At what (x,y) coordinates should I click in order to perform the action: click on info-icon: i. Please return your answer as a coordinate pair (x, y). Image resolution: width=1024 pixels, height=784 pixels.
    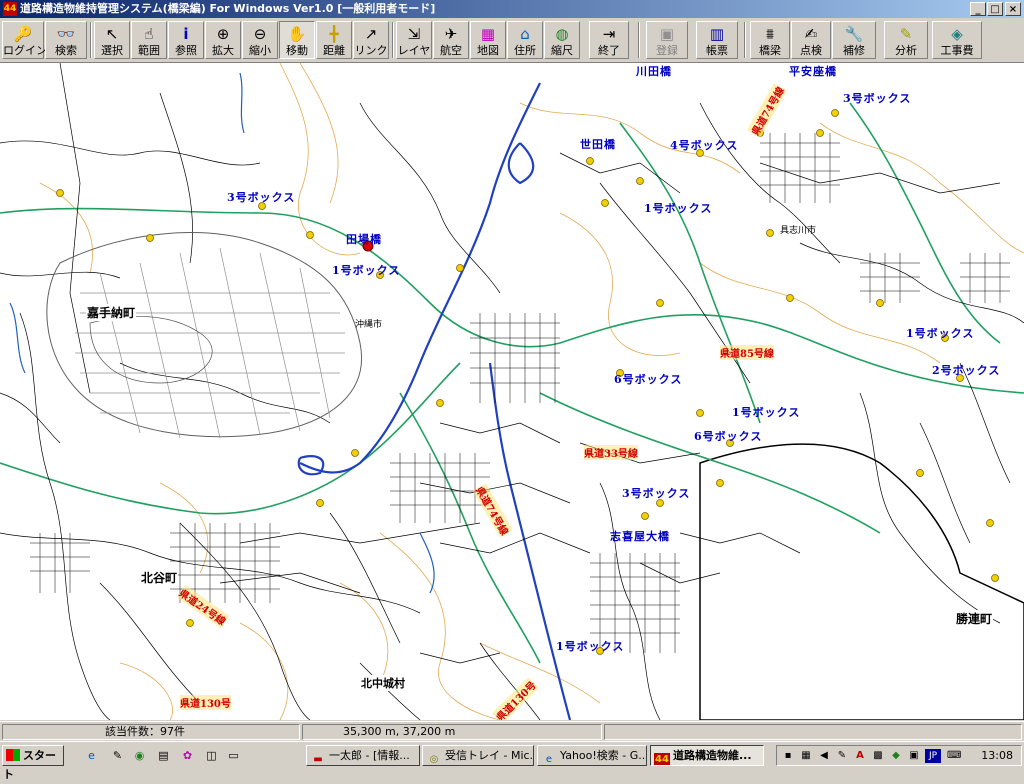
    Looking at the image, I should click on (186, 34).